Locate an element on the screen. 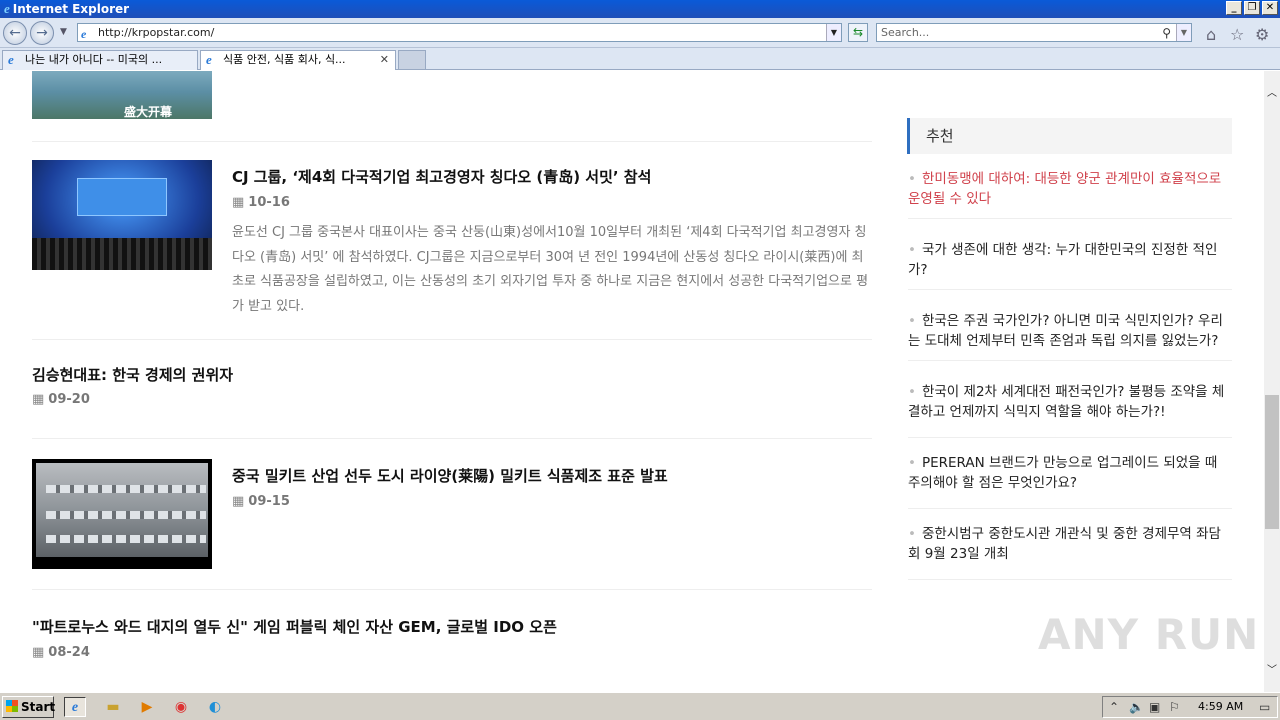 This screenshot has height=720, width=1280. search-dropdown-icon: ▼ is located at coordinates (1183, 32).